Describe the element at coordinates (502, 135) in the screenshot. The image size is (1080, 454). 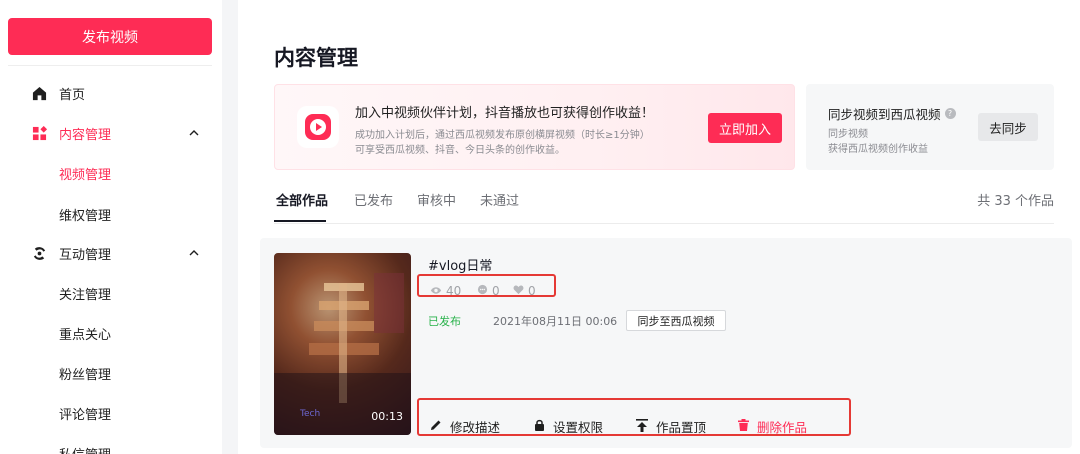
I see `promo-description: 成功加入计划后，通过西瓜视频发布原创横屏视频（时长≥1分钟）` at that location.